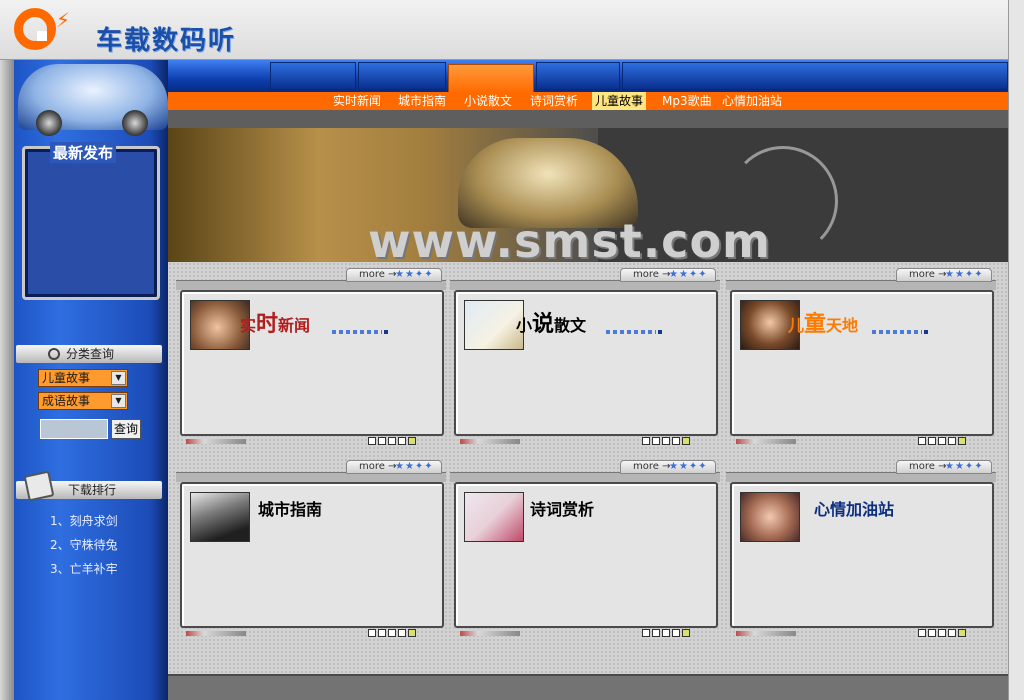 Image resolution: width=1024 pixels, height=700 pixels. Describe the element at coordinates (63, 20) in the screenshot. I see `logo-spark-icon: ⚡` at that location.